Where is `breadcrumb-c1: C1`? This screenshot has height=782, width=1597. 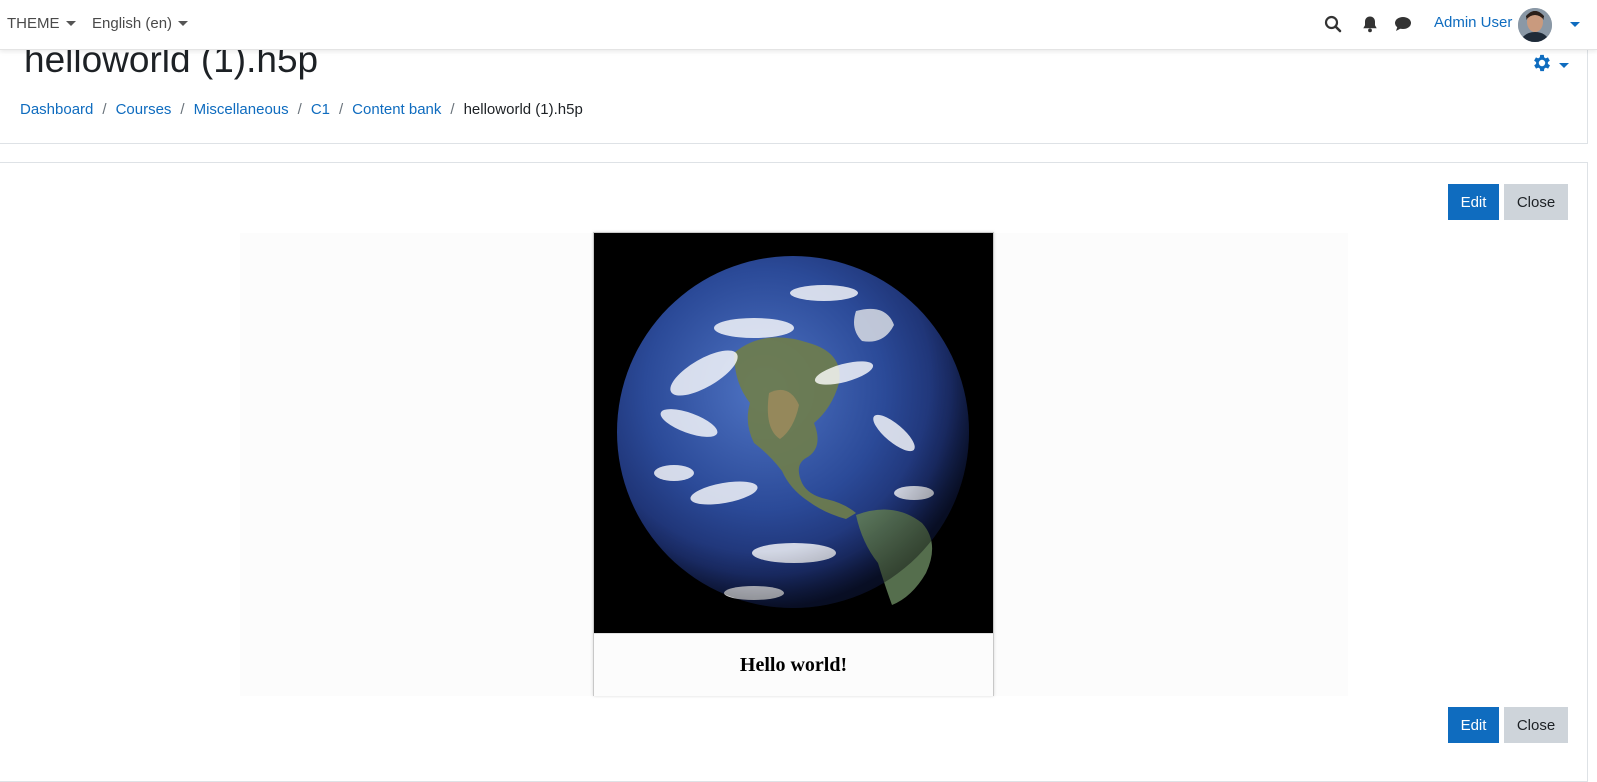 breadcrumb-c1: C1 is located at coordinates (320, 110).